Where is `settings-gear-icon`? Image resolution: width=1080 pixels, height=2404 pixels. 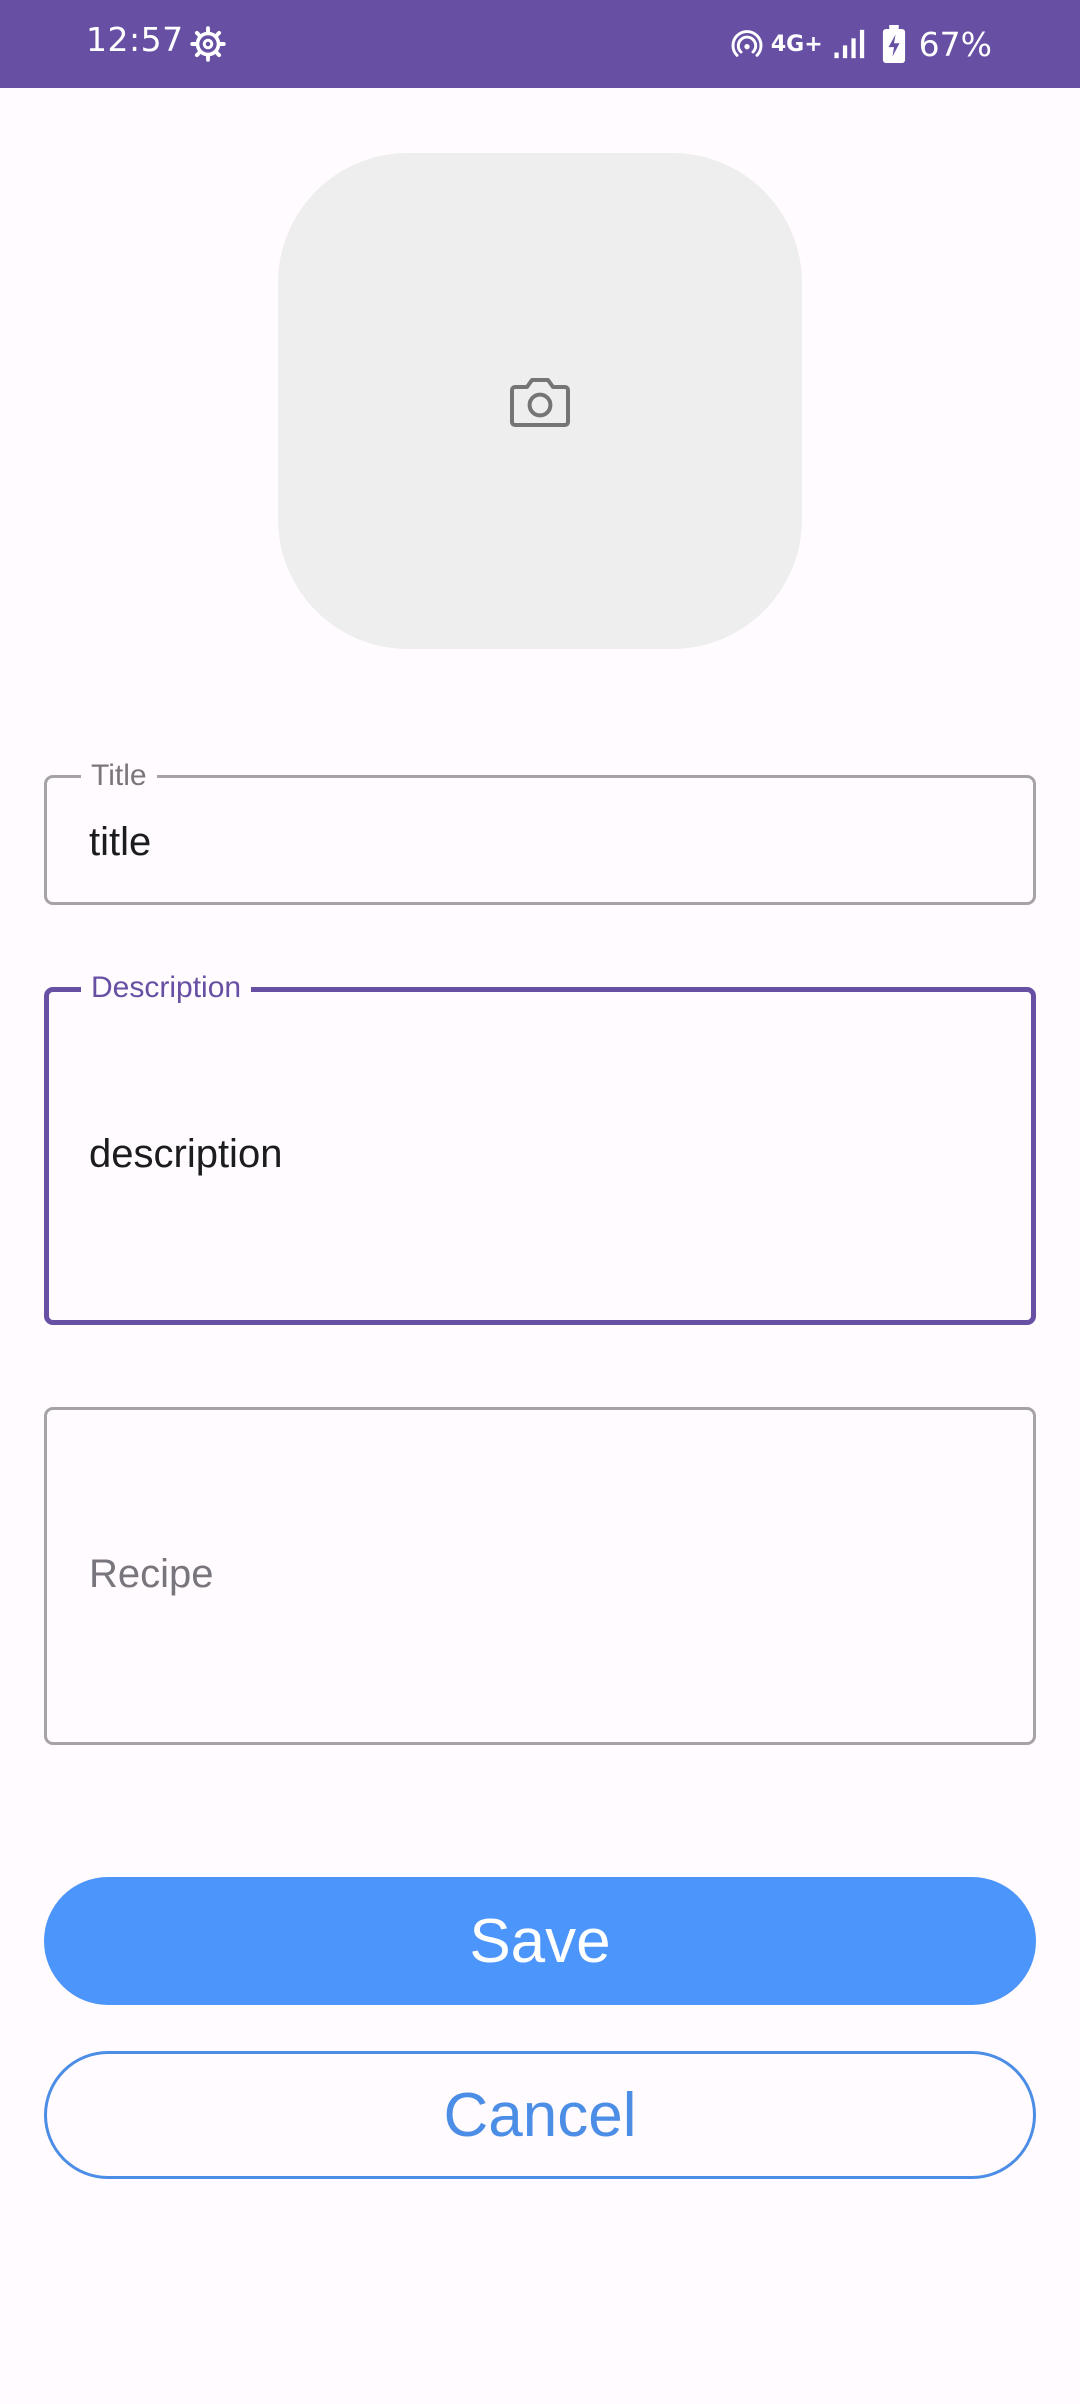
settings-gear-icon is located at coordinates (208, 44).